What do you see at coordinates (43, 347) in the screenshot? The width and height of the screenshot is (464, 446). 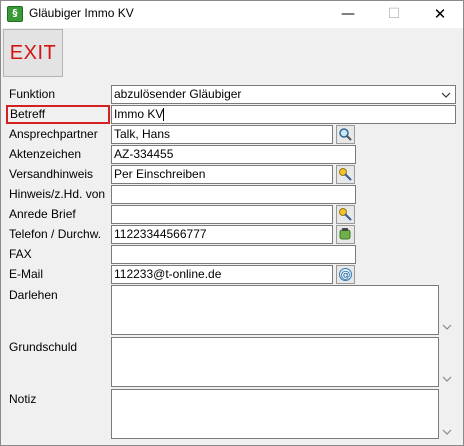 I see `grundschuld-label: Grundschuld` at bounding box center [43, 347].